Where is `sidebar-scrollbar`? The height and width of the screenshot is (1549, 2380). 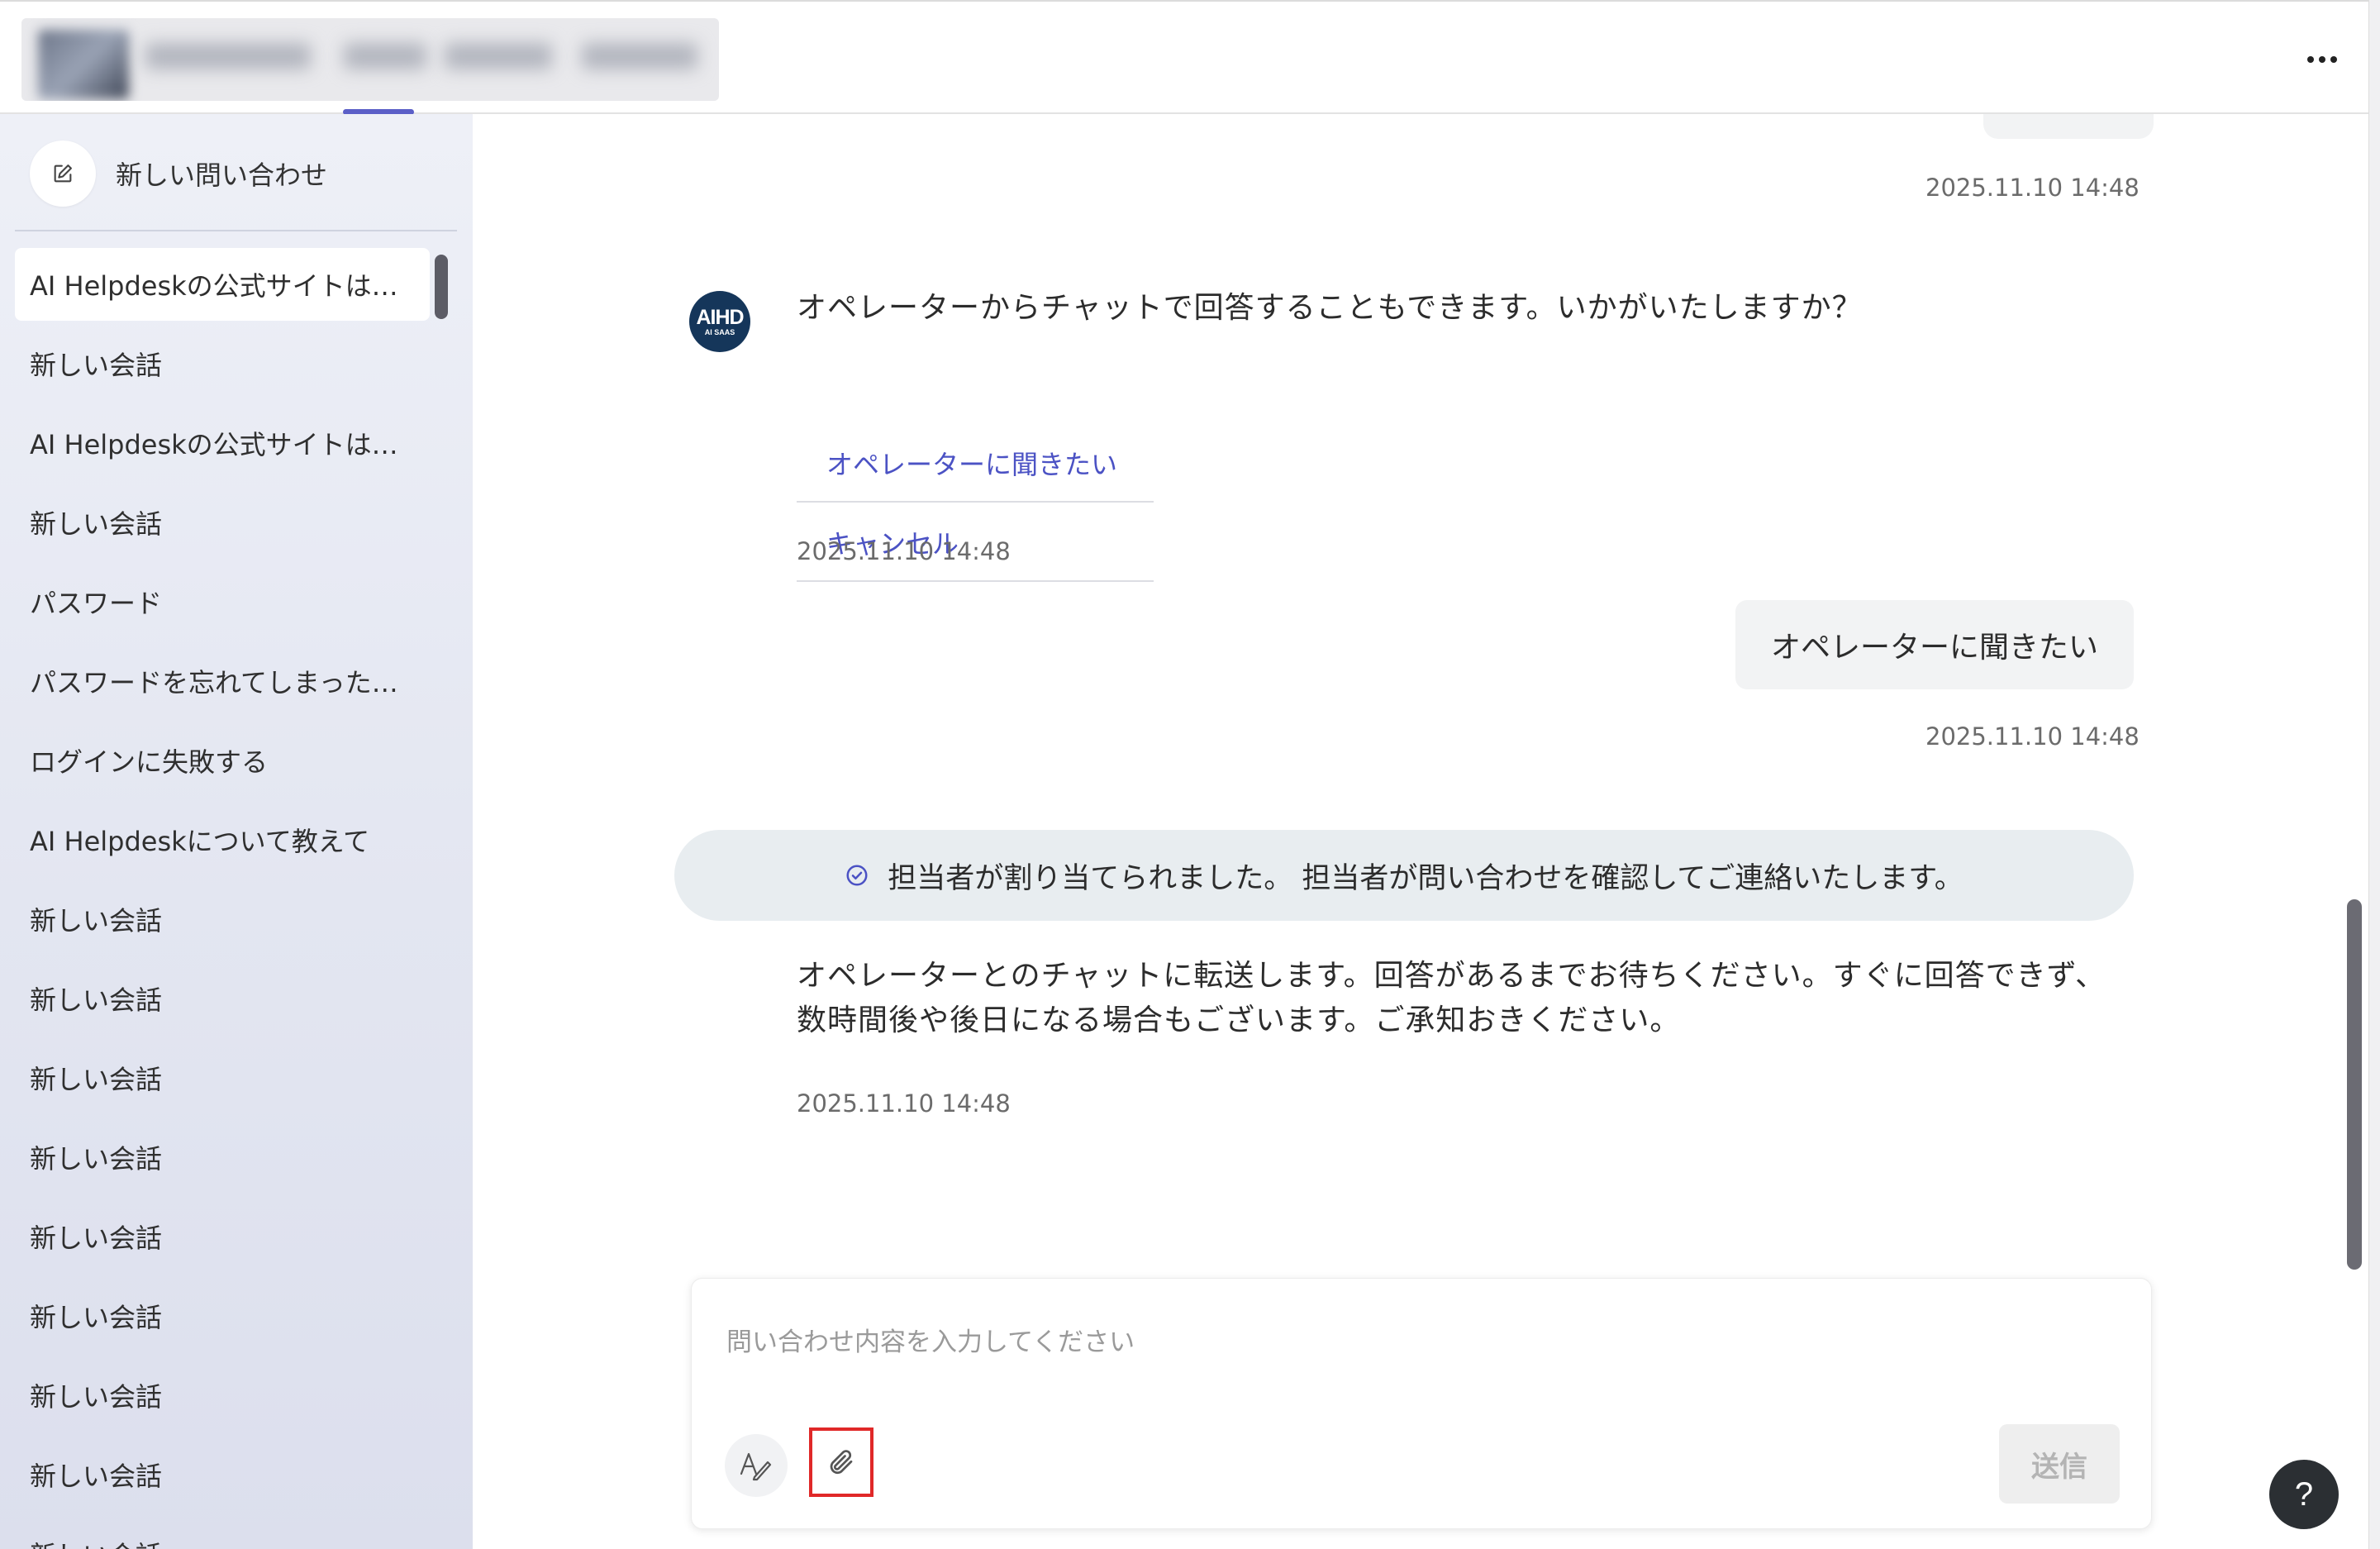
sidebar-scrollbar is located at coordinates (441, 287).